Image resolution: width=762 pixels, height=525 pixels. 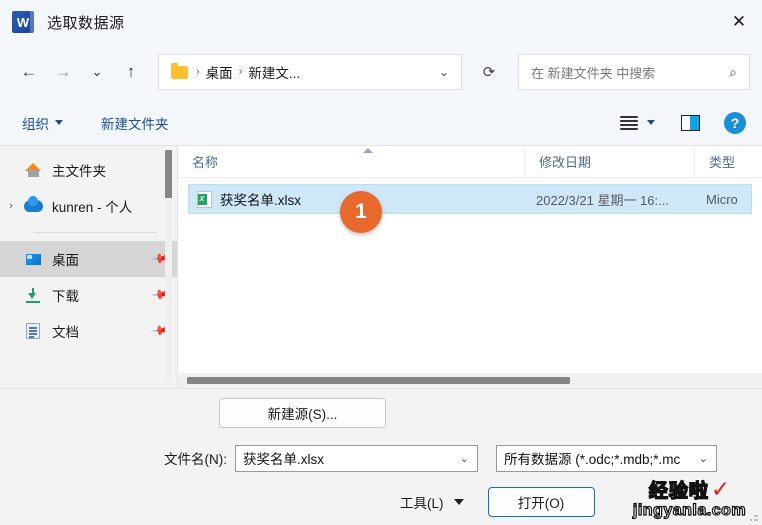 I want to click on list-view-icon, so click(x=629, y=122).